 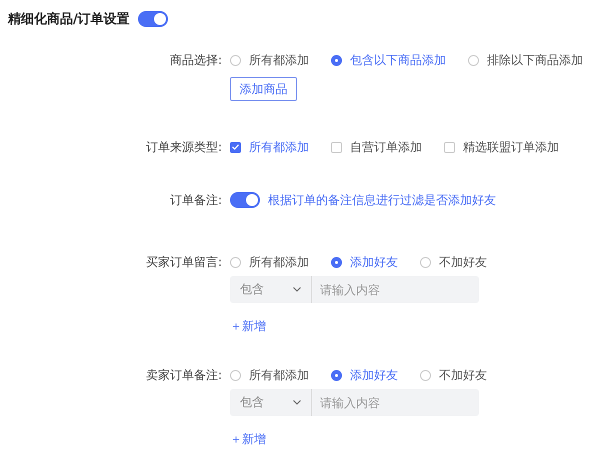 I want to click on hint-text: 根据订单的备注信息进行过滤是否添加好友, so click(x=382, y=200).